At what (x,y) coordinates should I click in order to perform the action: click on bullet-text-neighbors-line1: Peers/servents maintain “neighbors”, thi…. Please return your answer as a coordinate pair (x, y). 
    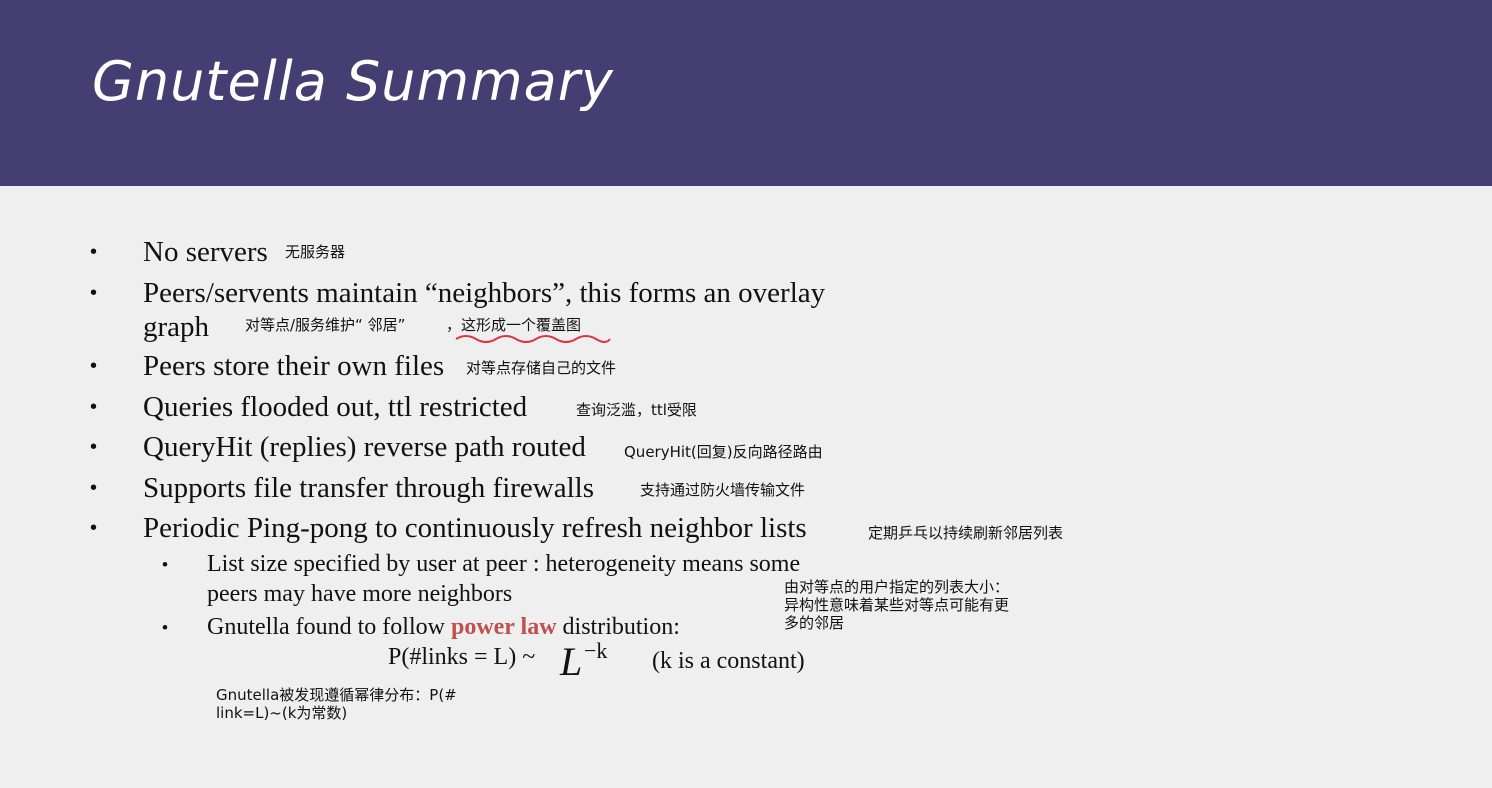
    Looking at the image, I should click on (484, 293).